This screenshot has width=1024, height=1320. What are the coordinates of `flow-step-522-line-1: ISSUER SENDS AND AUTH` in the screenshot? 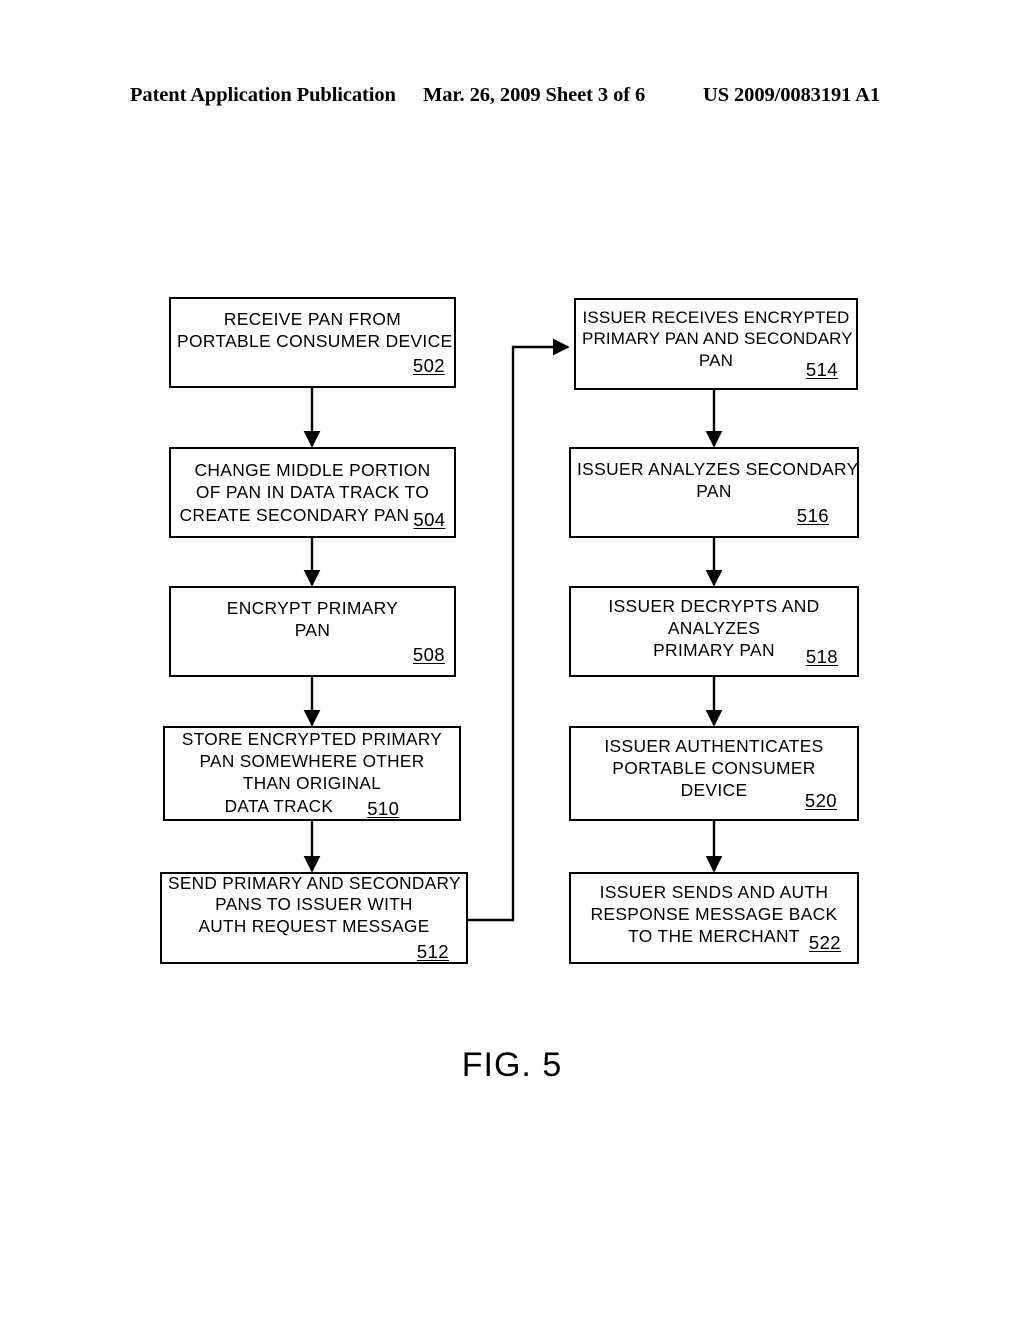 It's located at (714, 892).